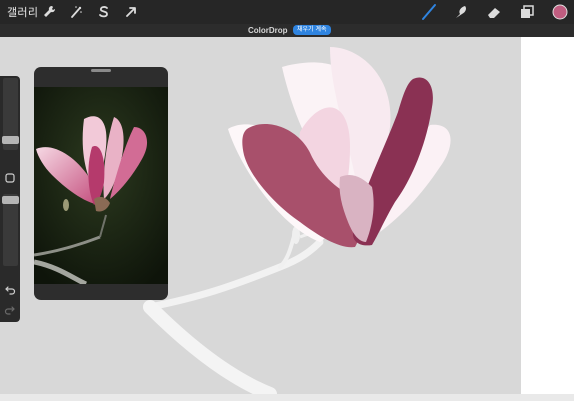 This screenshot has height=401, width=574. Describe the element at coordinates (10, 114) in the screenshot. I see `brush-size-slider` at that location.